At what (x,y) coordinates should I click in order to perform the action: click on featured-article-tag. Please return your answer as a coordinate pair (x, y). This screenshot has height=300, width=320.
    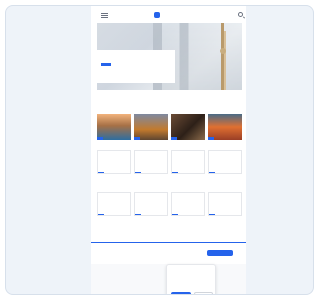
    Looking at the image, I should click on (106, 64).